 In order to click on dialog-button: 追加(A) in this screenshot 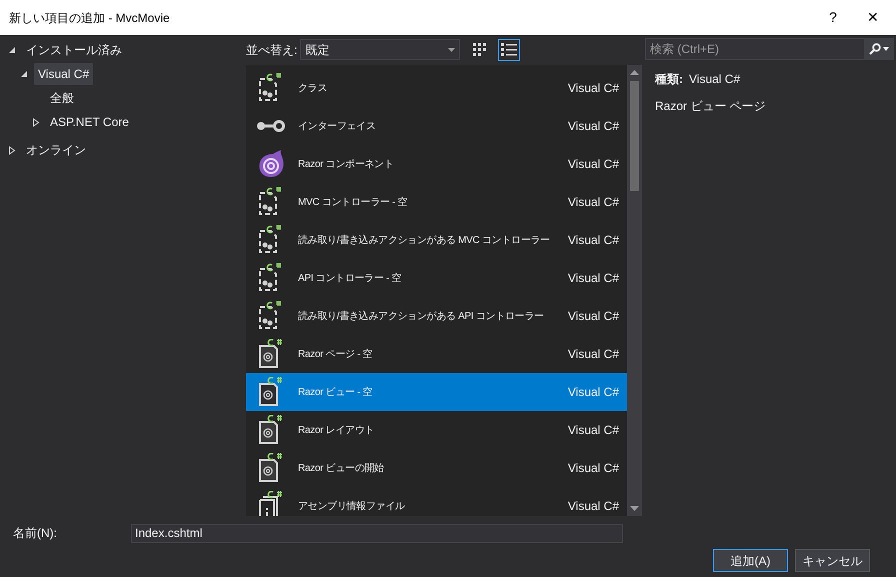, I will do `click(750, 560)`.